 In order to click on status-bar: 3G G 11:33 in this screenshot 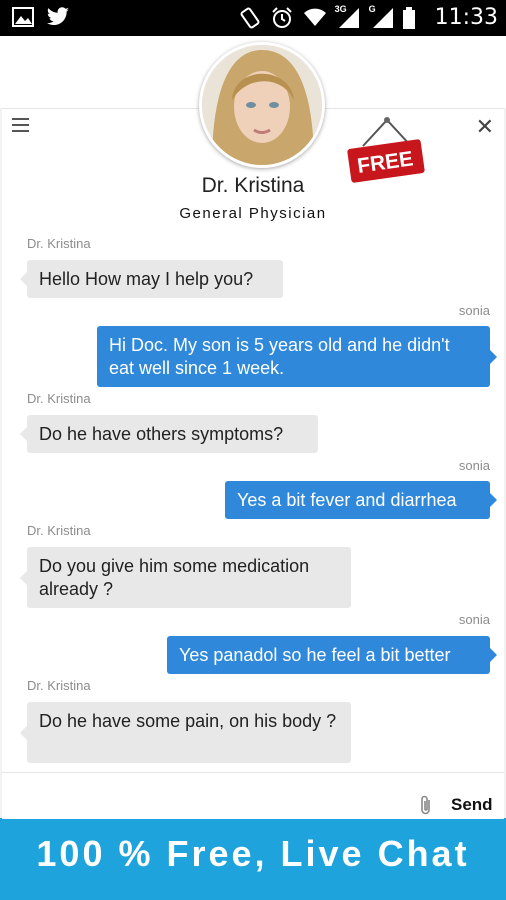, I will do `click(253, 18)`.